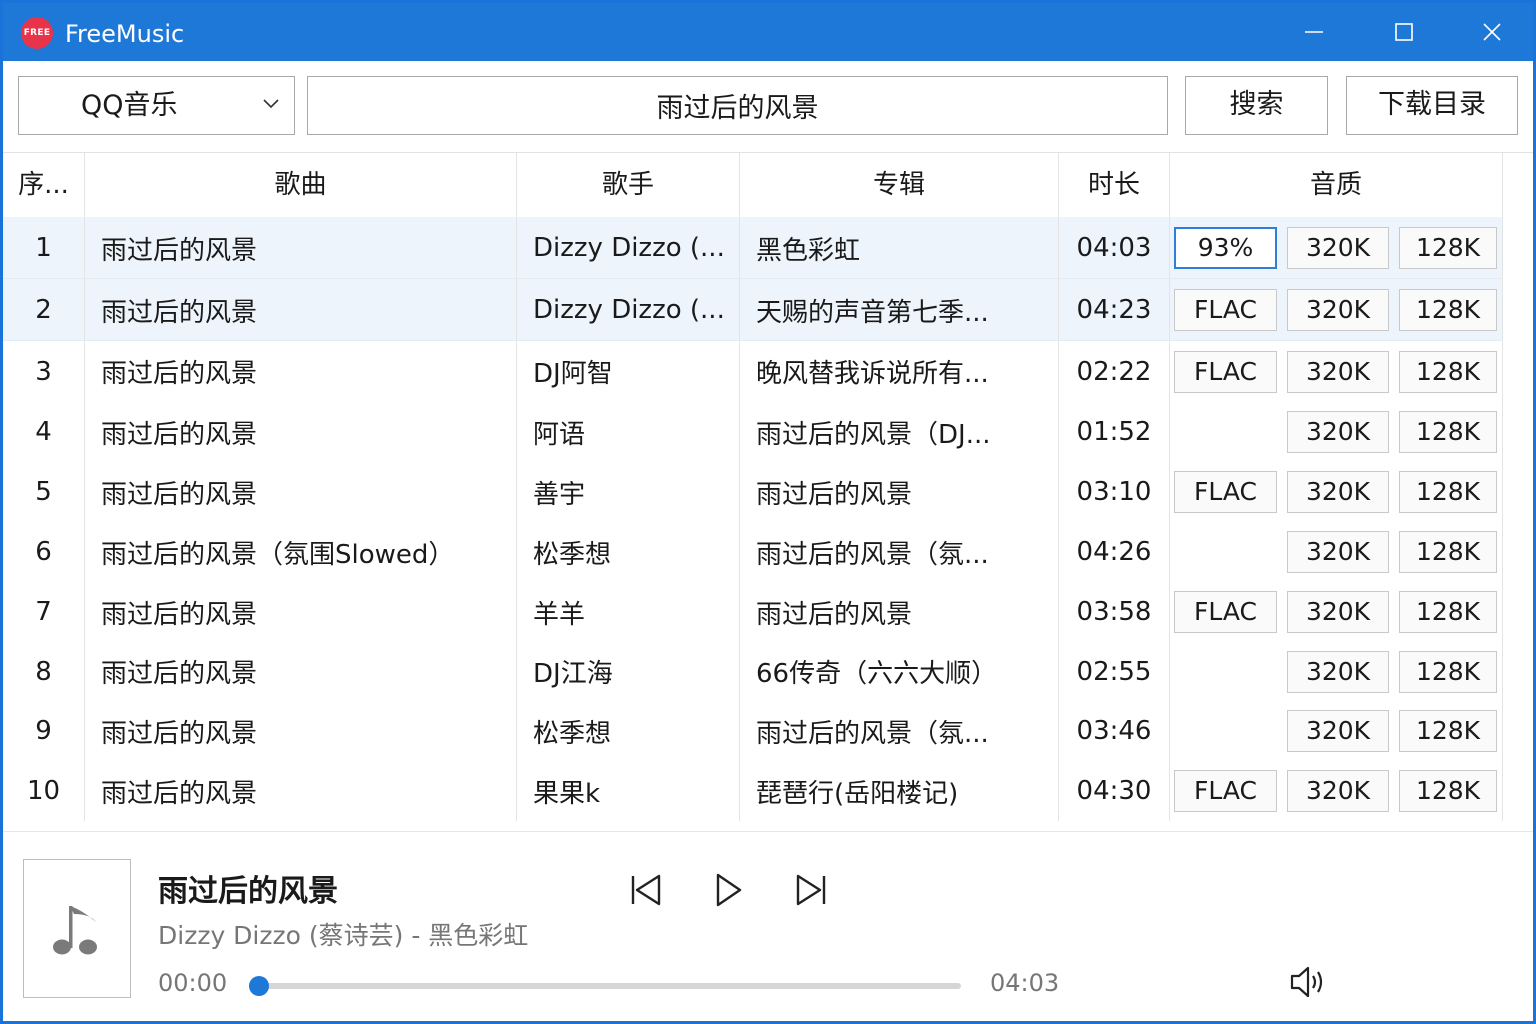 This screenshot has width=1536, height=1024. Describe the element at coordinates (628, 185) in the screenshot. I see `header-artist: 歌手` at that location.